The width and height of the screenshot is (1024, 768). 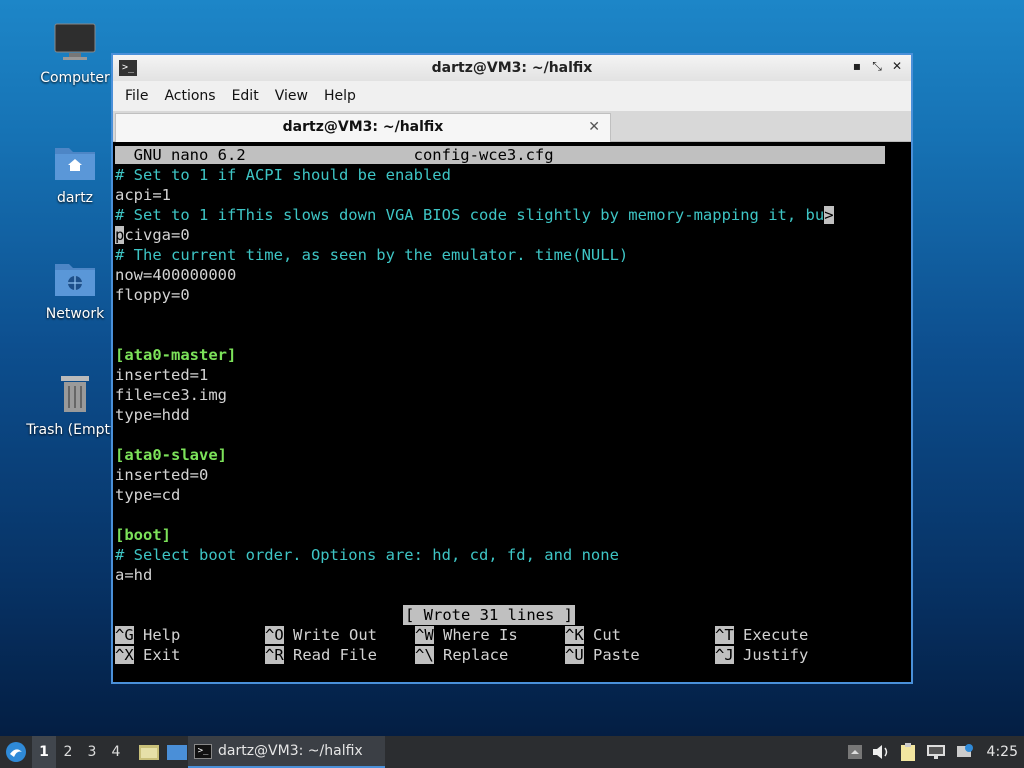 I want to click on taskbar-task-label: dartz@VM3: ~/halfix, so click(x=290, y=751).